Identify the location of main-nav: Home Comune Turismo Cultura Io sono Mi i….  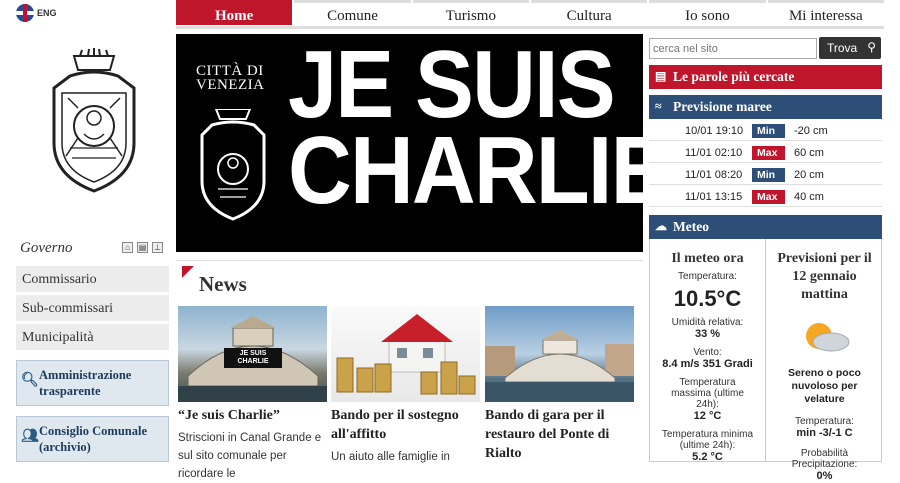
(530, 12).